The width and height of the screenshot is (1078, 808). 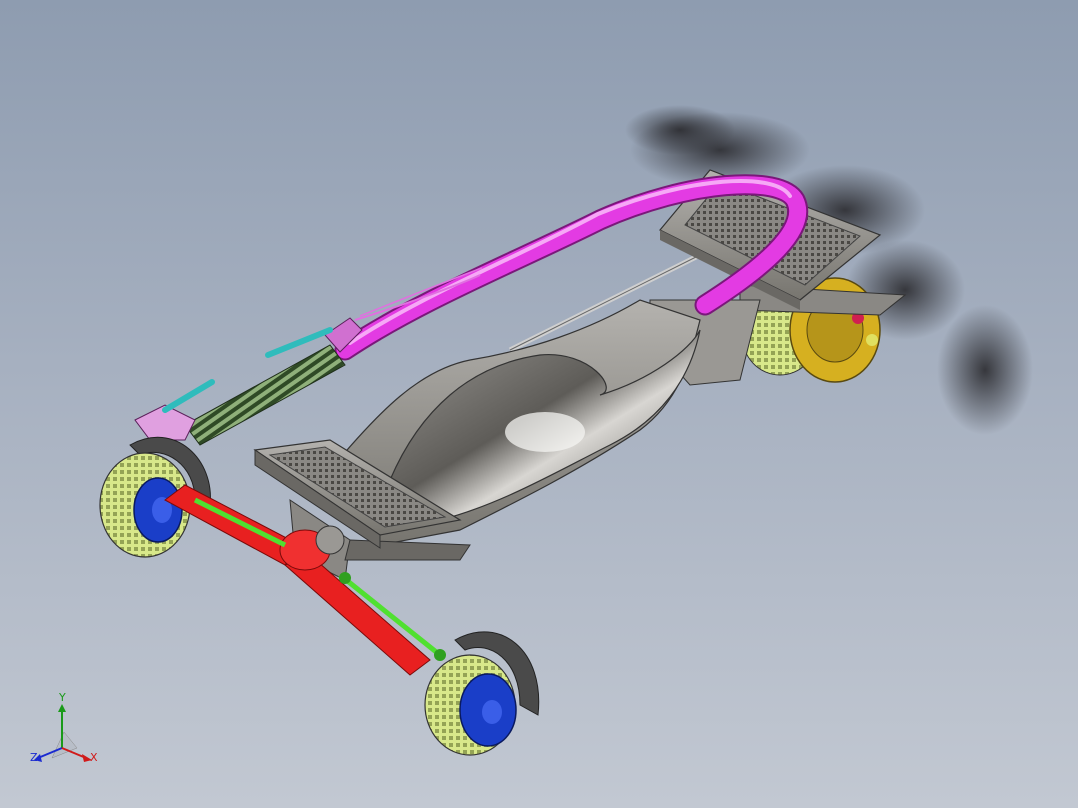 I want to click on axis-label-x: X, so click(x=94, y=757).